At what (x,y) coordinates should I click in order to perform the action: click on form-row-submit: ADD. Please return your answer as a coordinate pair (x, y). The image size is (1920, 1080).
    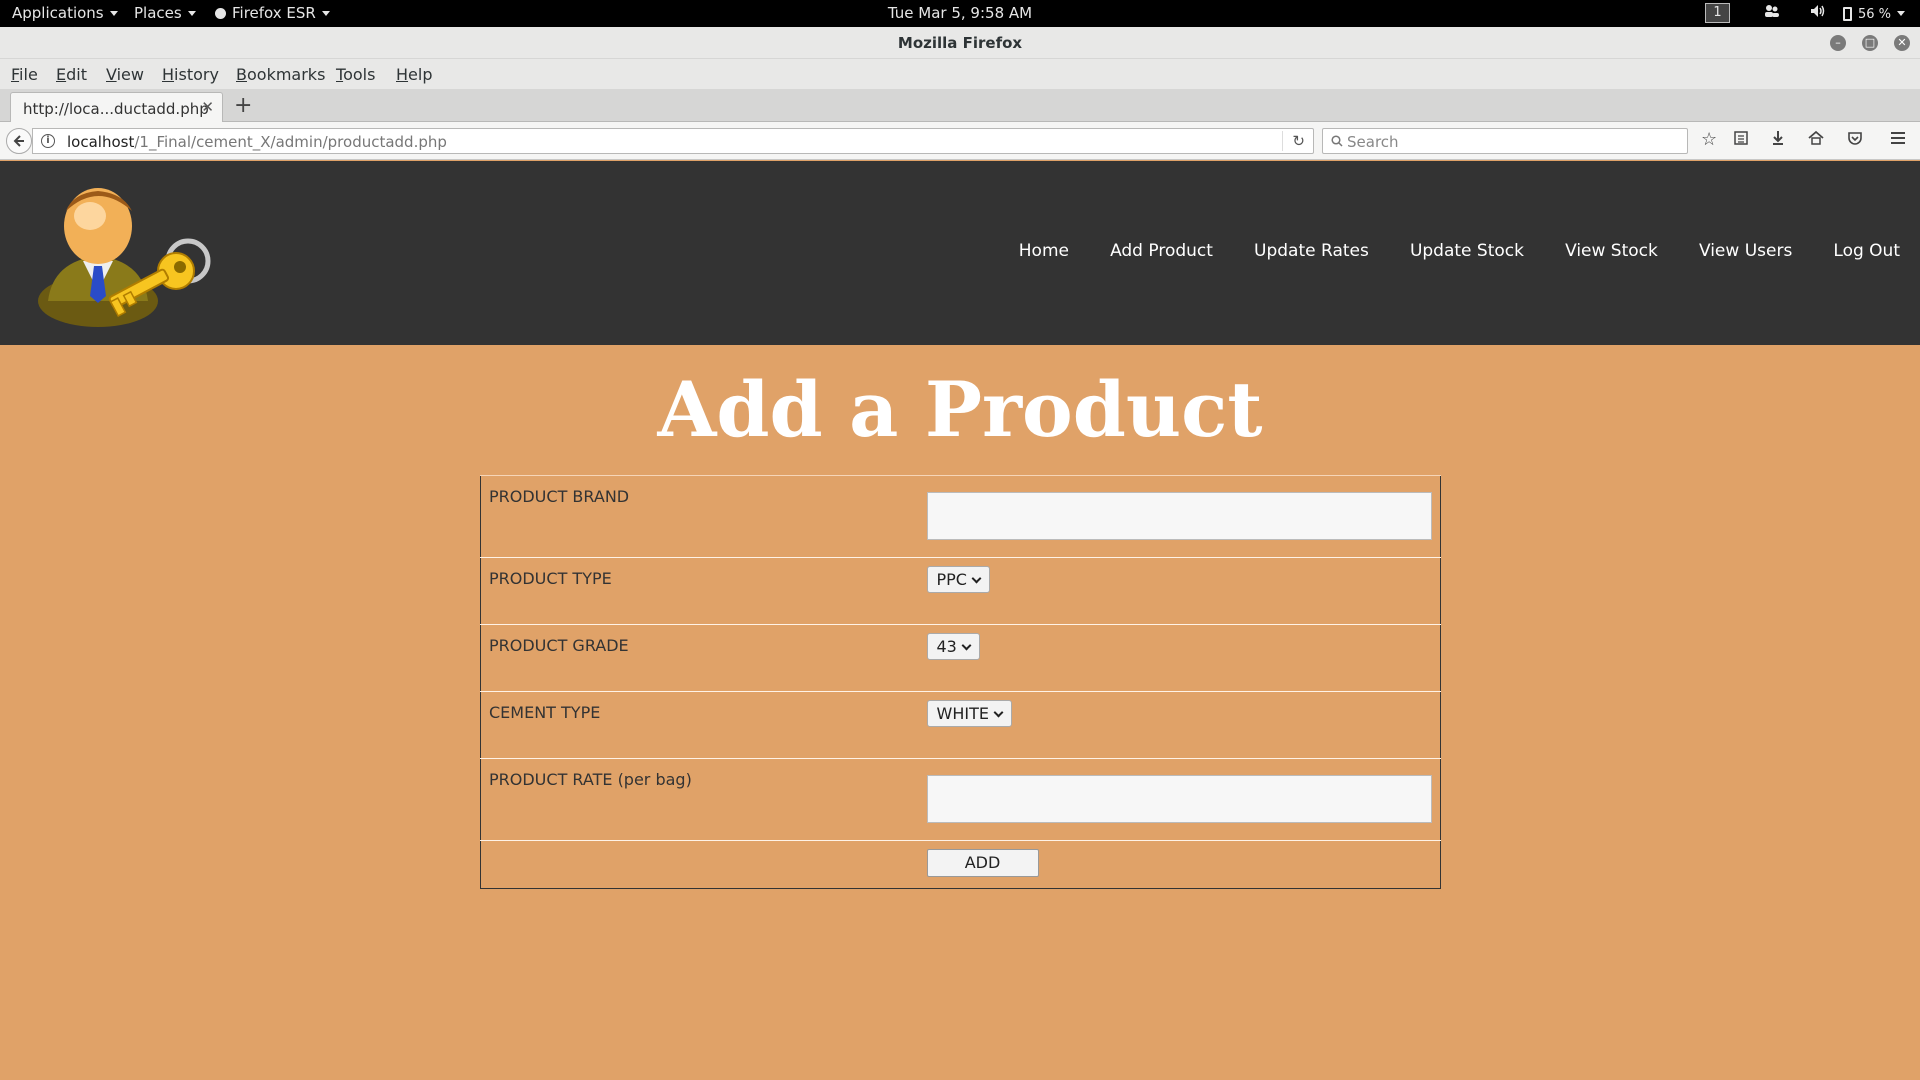
    Looking at the image, I should click on (960, 864).